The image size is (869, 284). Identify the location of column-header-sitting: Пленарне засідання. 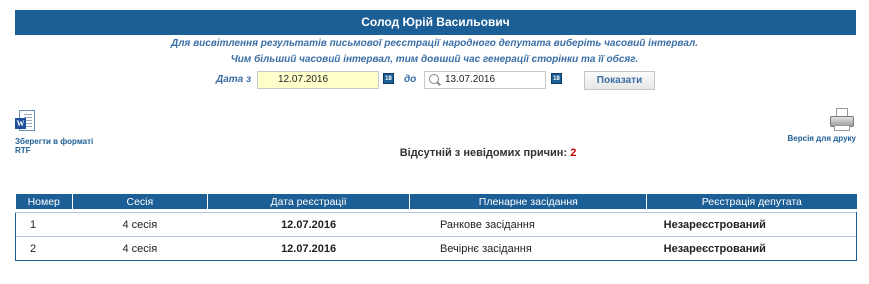
(528, 201).